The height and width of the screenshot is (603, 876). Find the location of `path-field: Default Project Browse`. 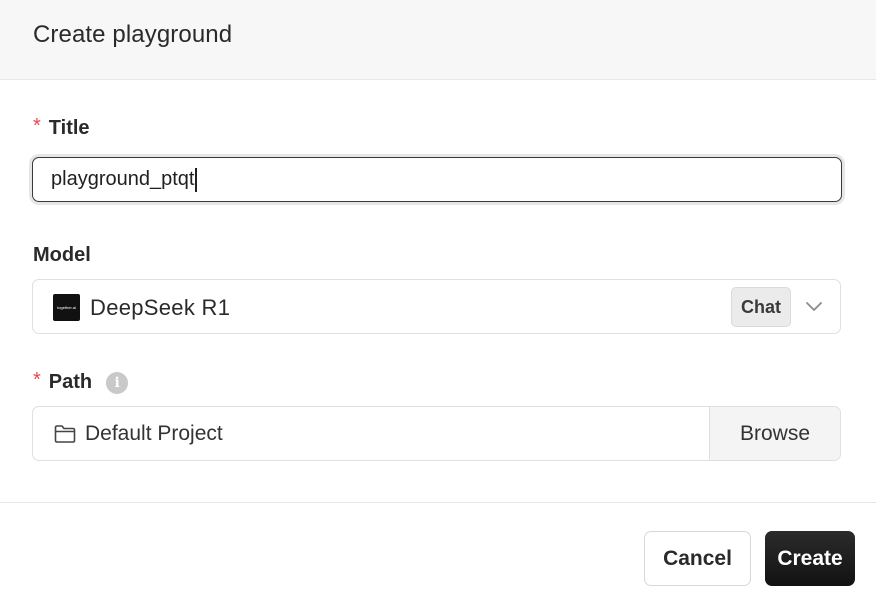

path-field: Default Project Browse is located at coordinates (436, 433).